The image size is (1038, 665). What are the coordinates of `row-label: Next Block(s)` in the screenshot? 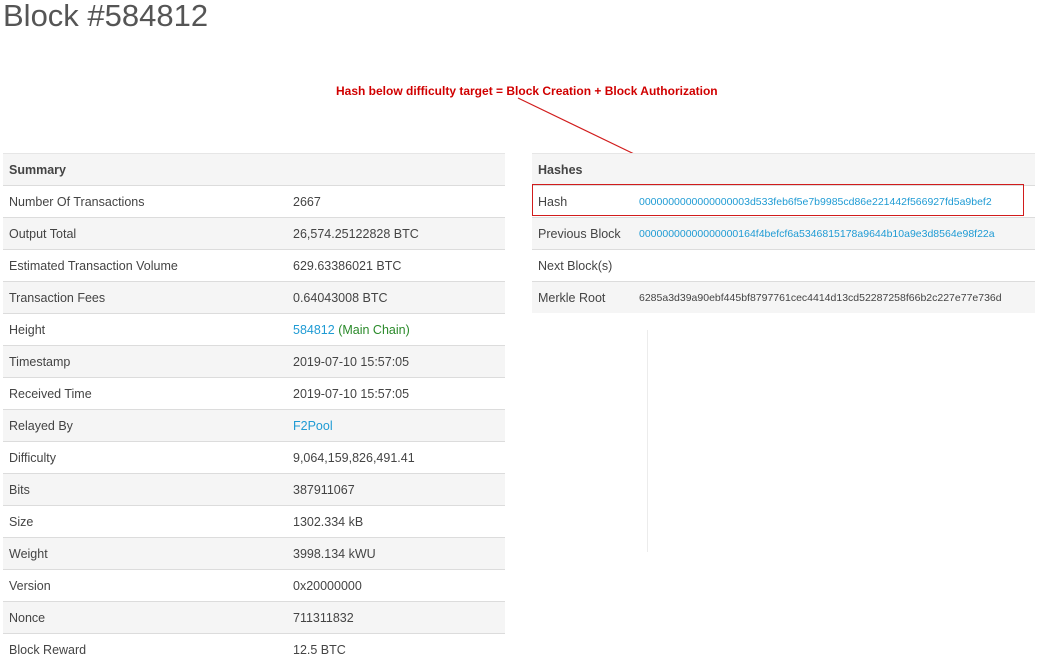 It's located at (582, 266).